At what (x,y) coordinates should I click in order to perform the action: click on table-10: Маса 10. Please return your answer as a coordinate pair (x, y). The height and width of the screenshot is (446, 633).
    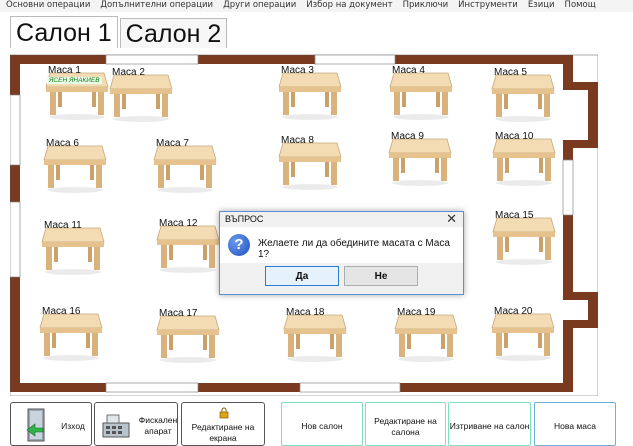
    Looking at the image, I should click on (524, 159).